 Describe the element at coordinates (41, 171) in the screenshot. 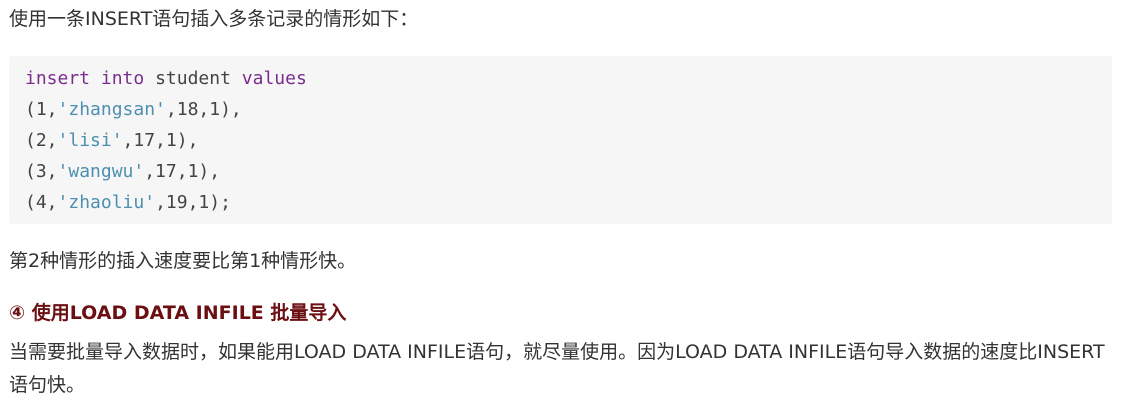

I see `code-row-open: (3,` at that location.